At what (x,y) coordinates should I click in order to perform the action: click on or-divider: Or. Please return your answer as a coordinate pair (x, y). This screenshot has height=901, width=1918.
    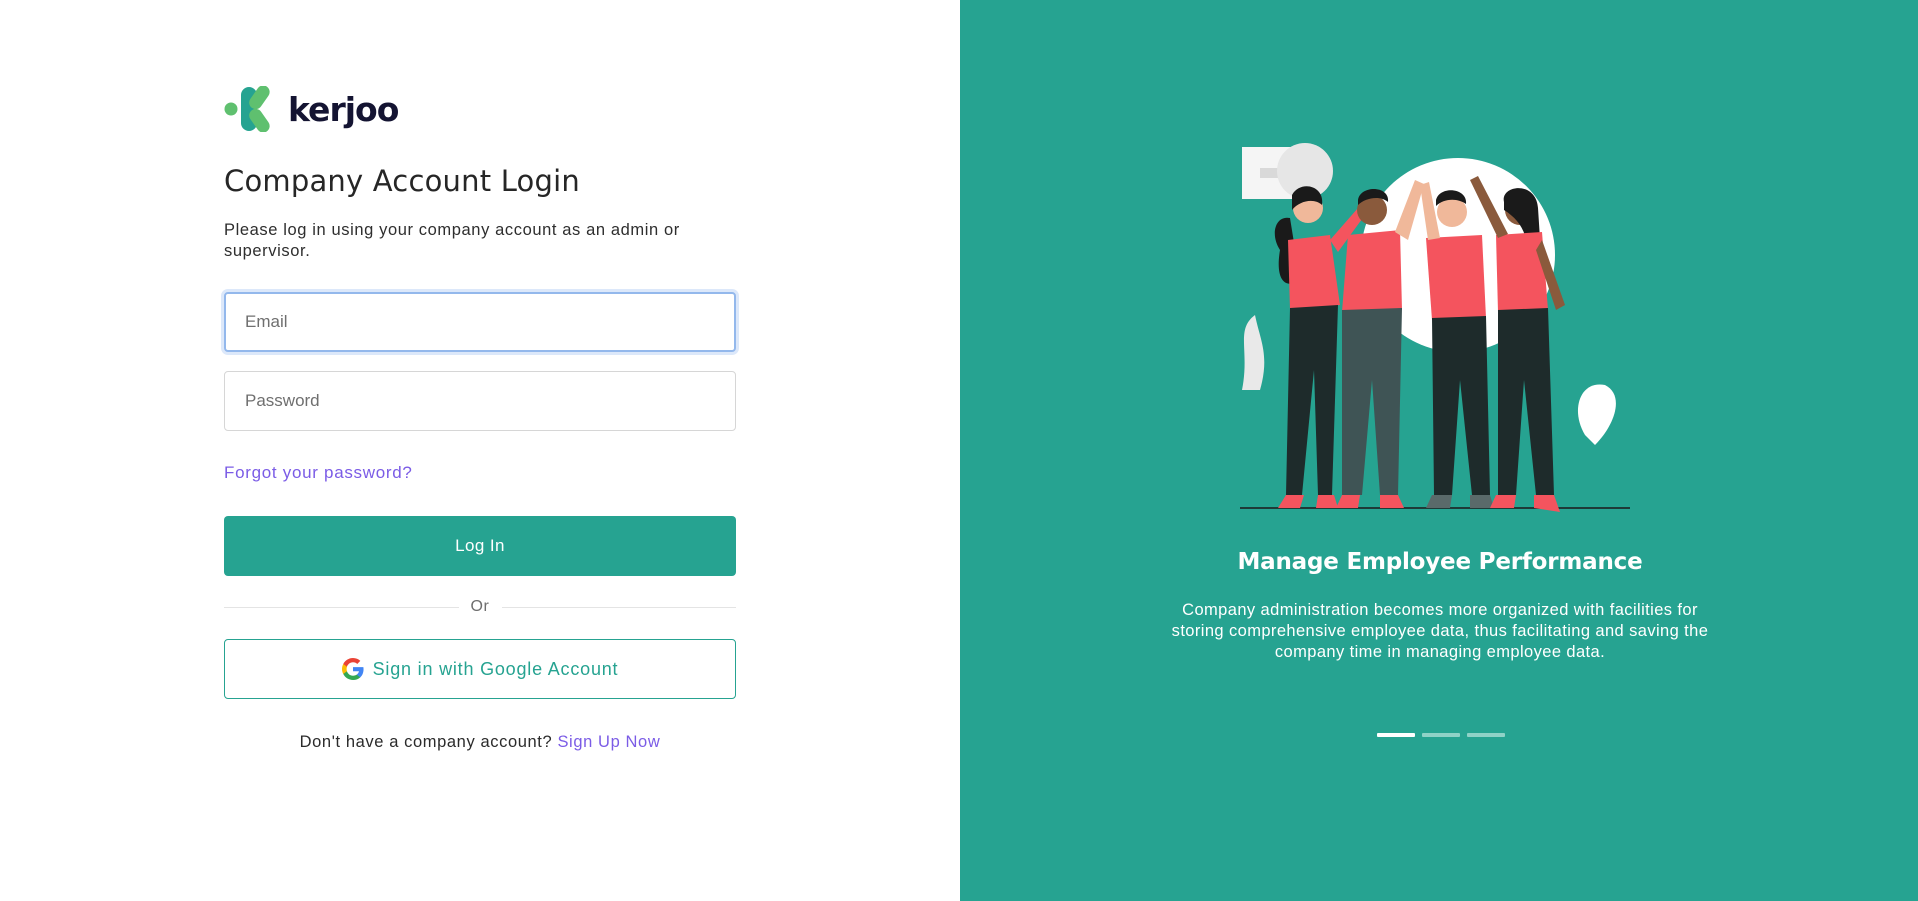
    Looking at the image, I should click on (480, 607).